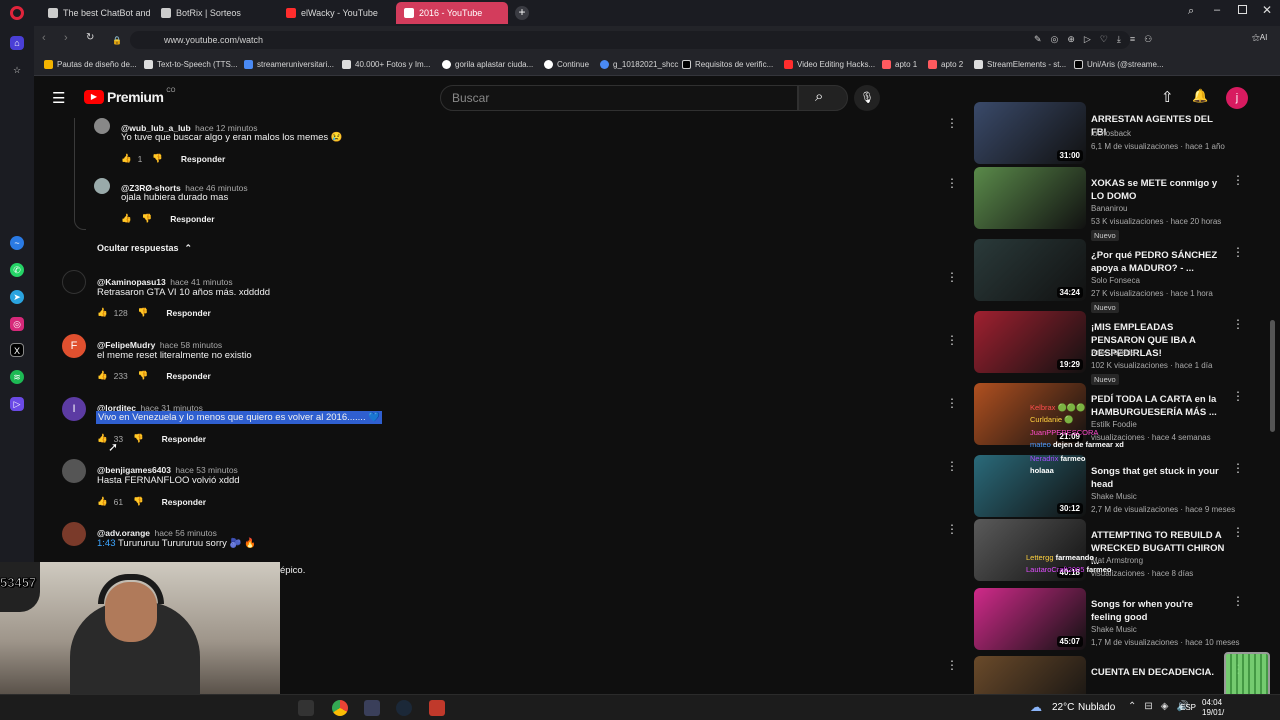 This screenshot has width=1280, height=720. Describe the element at coordinates (566, 64) in the screenshot. I see `bookmark-item: Continue` at that location.